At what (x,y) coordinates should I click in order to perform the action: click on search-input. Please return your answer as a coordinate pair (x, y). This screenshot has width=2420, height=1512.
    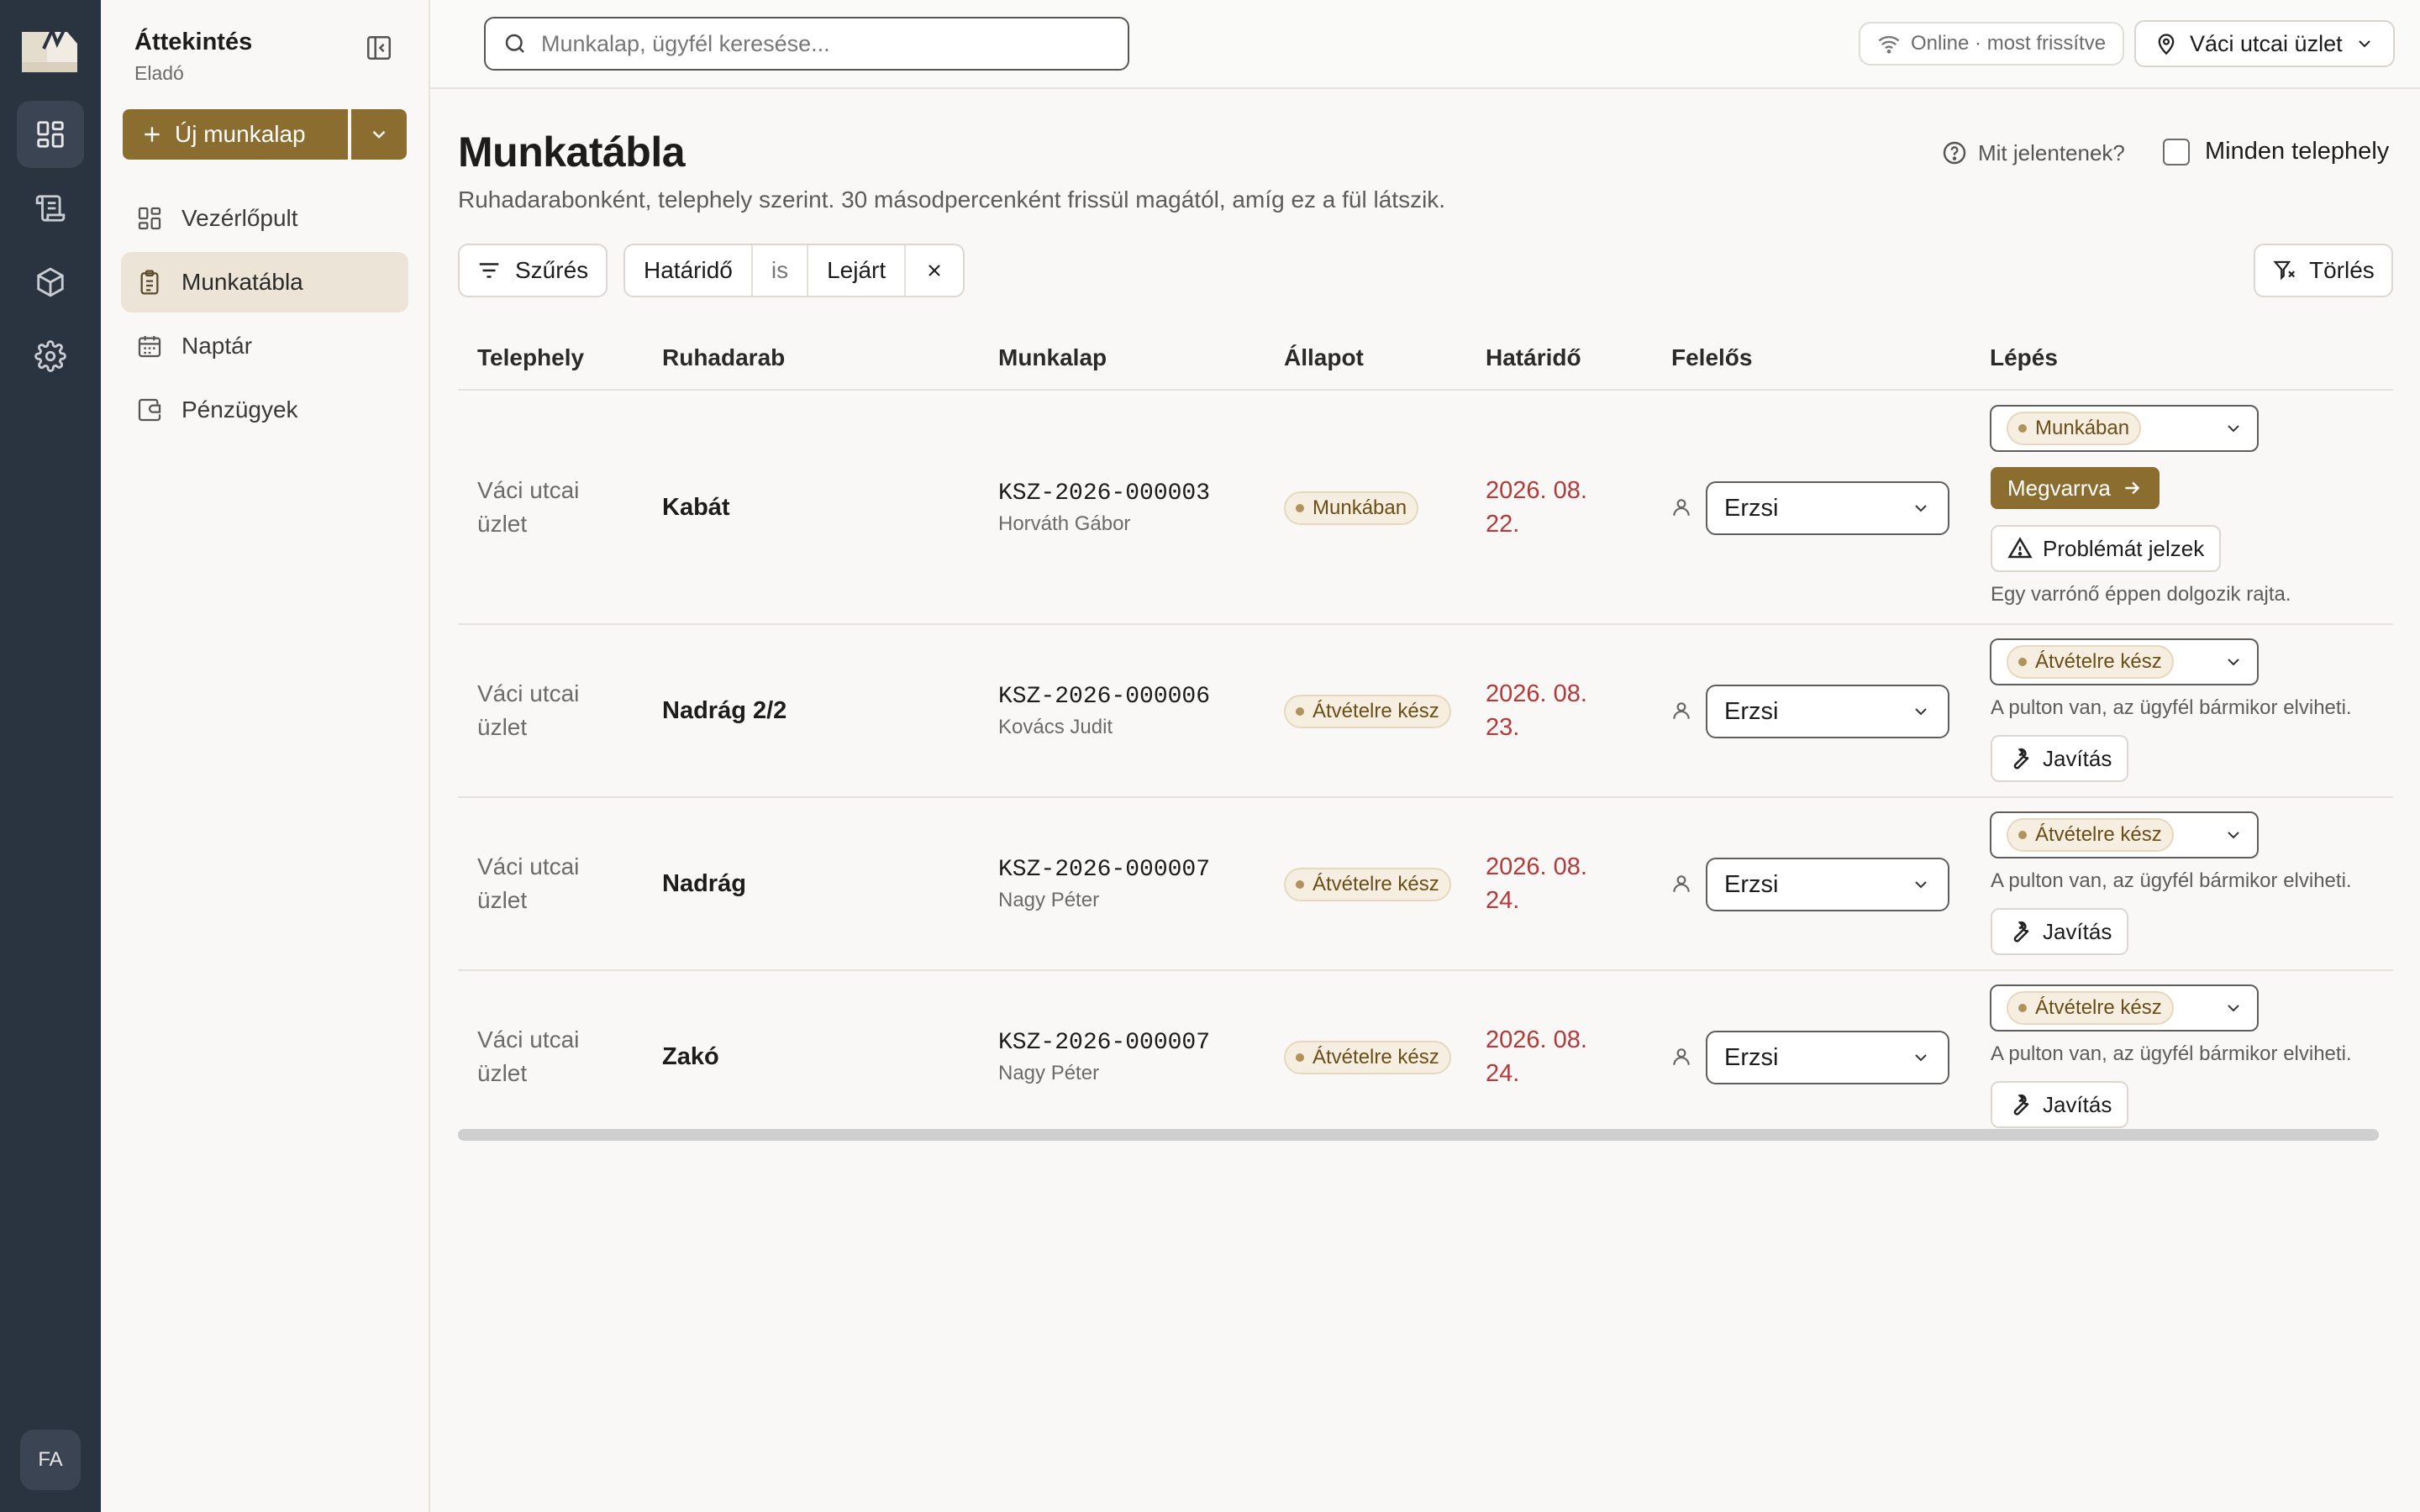
    Looking at the image, I should click on (827, 43).